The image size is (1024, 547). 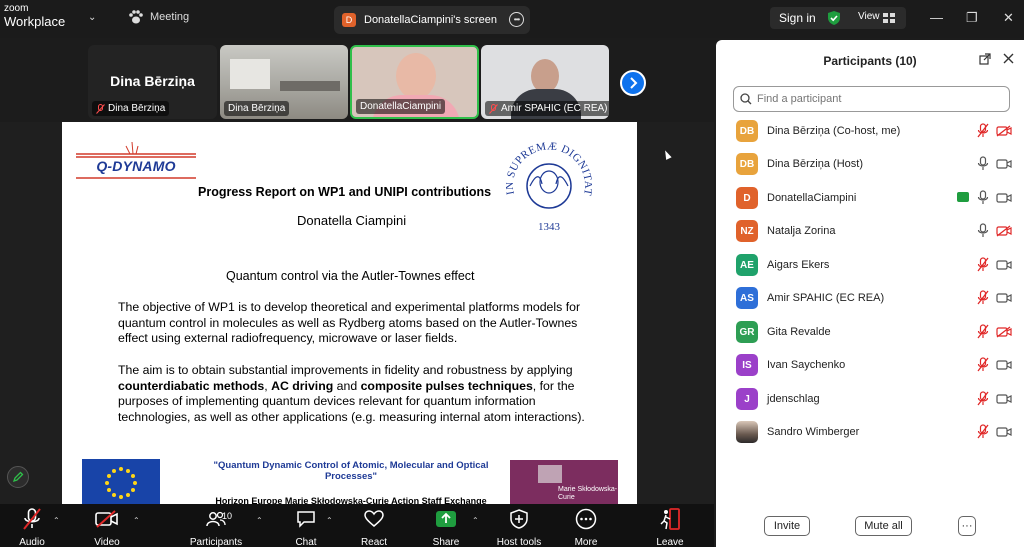 What do you see at coordinates (121, 483) in the screenshot?
I see `eu-stars` at bounding box center [121, 483].